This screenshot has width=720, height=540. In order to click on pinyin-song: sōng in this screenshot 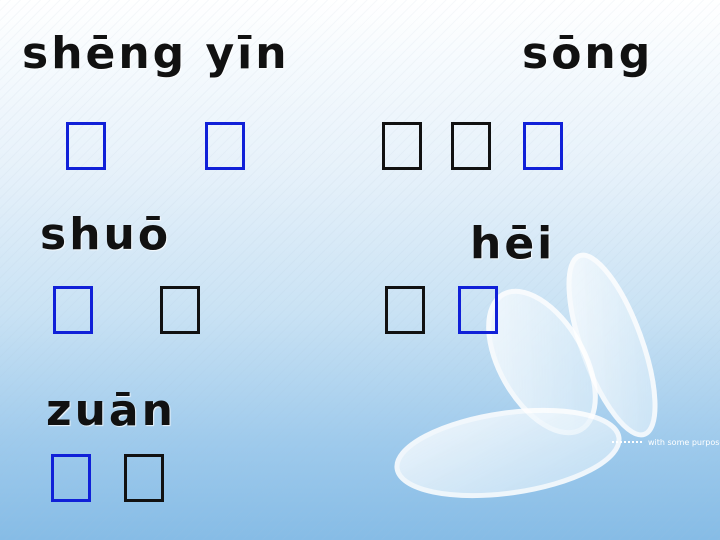, I will do `click(588, 53)`.